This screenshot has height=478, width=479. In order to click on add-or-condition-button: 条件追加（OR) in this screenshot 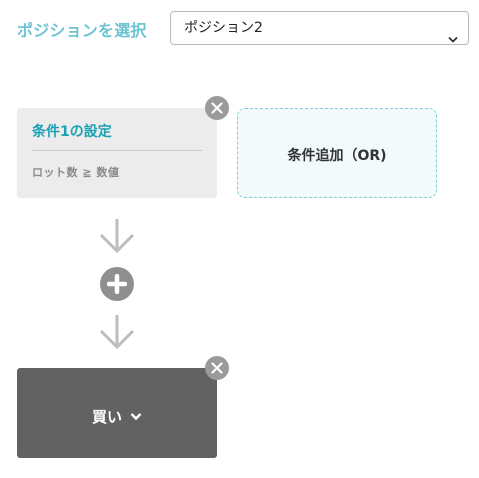, I will do `click(337, 153)`.